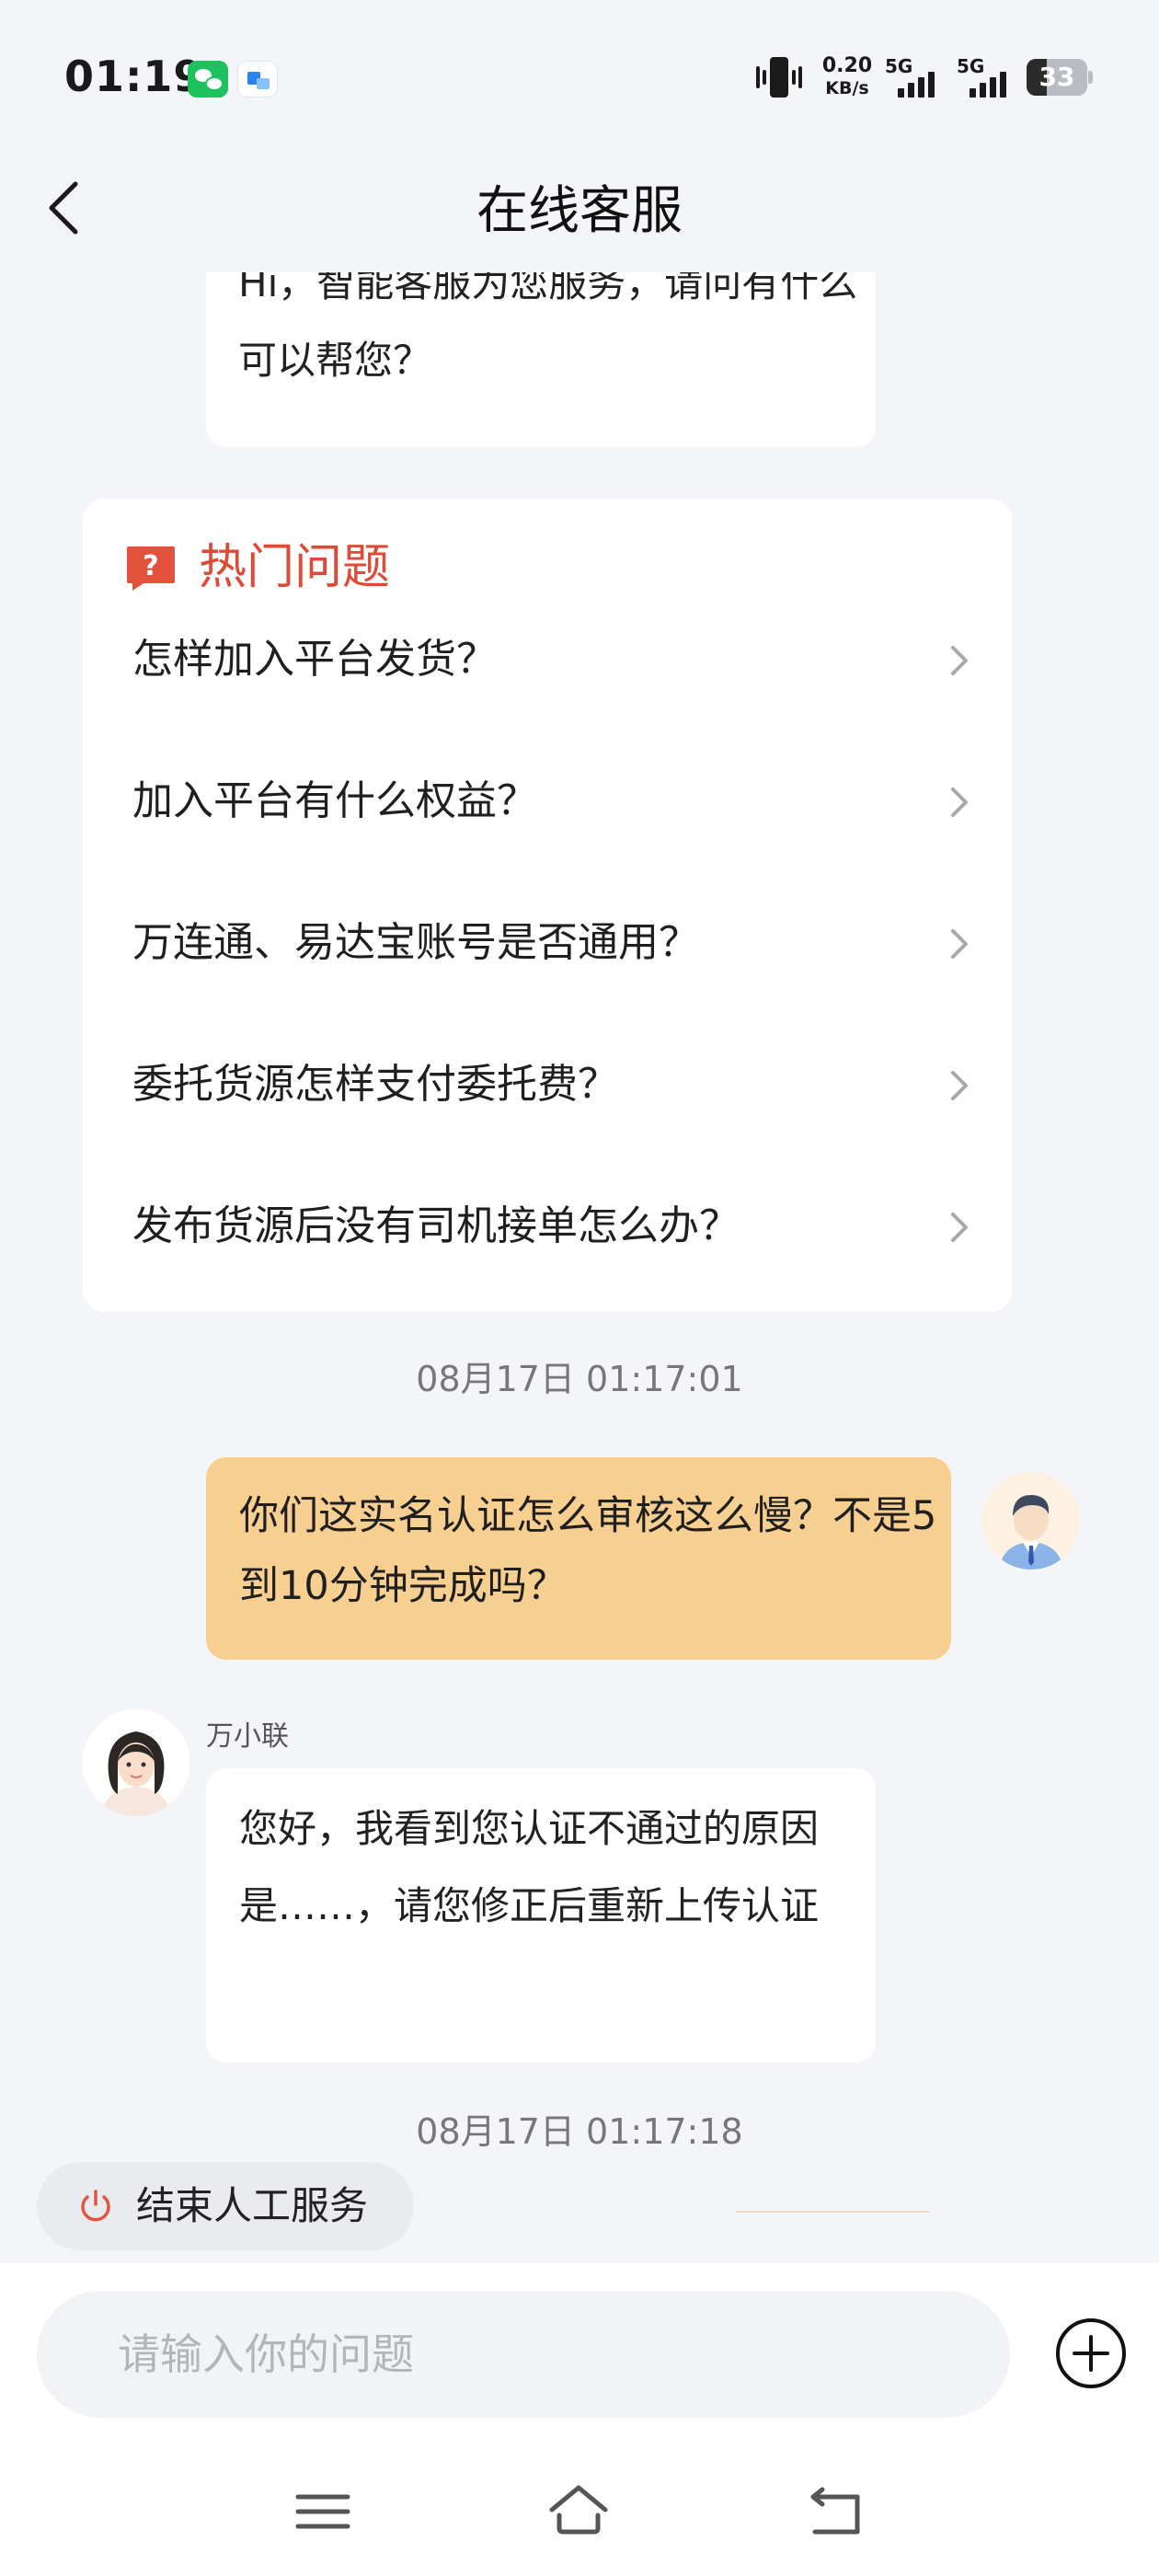  I want to click on agent-avatar, so click(136, 1762).